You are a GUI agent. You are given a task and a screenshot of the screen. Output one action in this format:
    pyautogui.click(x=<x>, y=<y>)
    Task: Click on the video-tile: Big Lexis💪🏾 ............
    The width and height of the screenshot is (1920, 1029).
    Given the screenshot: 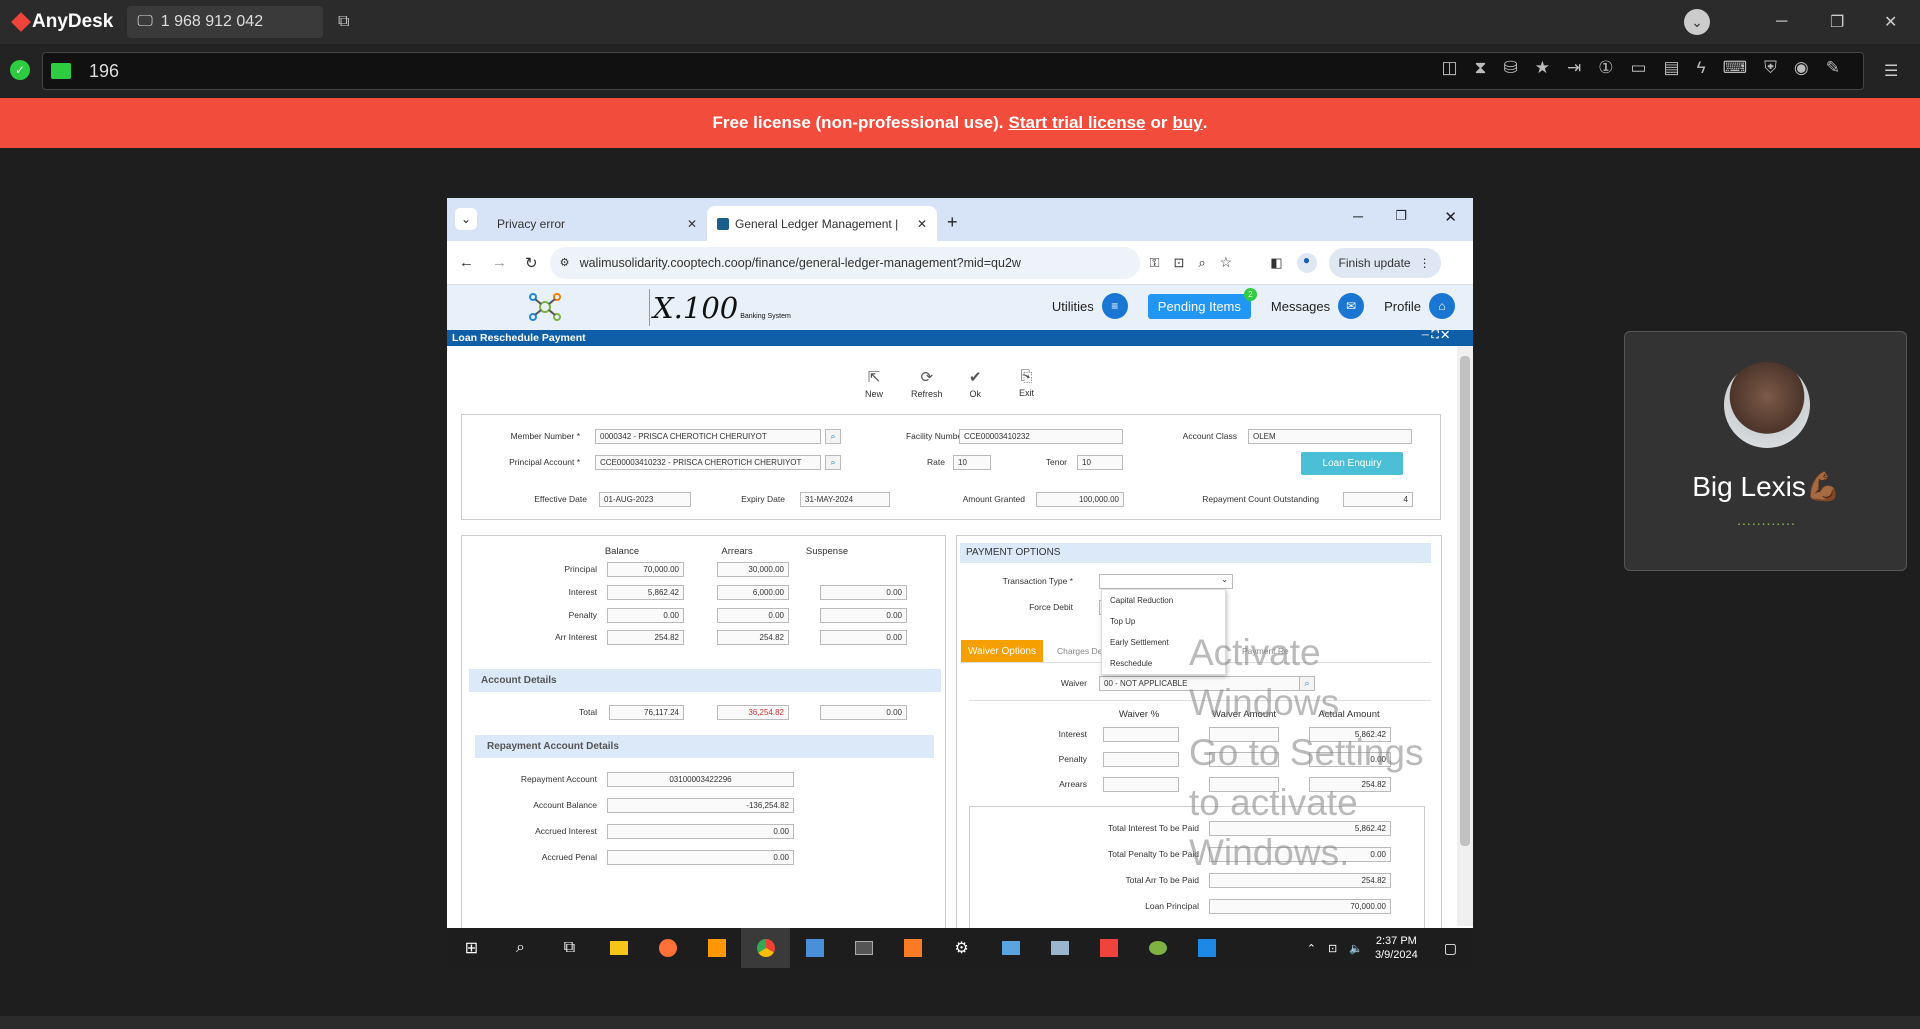 What is the action you would take?
    pyautogui.click(x=1765, y=451)
    